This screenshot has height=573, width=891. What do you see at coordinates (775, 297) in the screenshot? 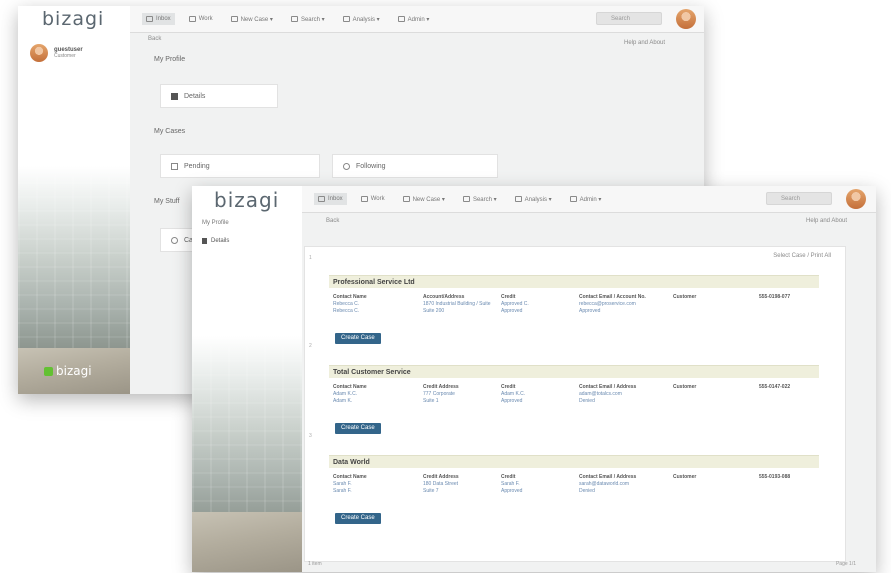
I see `card-col: 555-0198-077` at bounding box center [775, 297].